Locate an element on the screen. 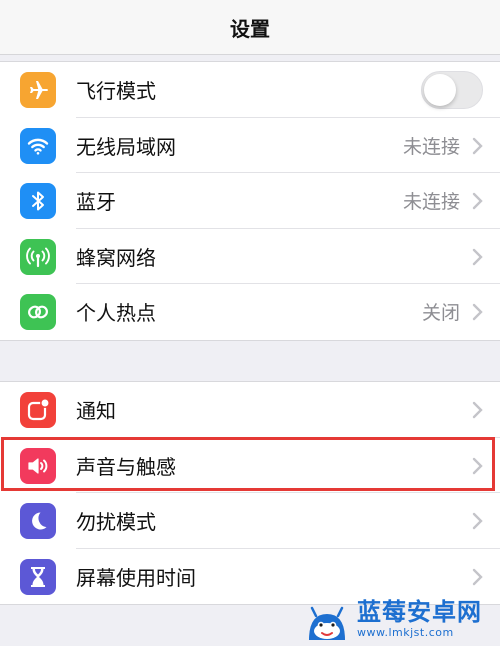  settings-row-label: 蜂窝网络 is located at coordinates (116, 257).